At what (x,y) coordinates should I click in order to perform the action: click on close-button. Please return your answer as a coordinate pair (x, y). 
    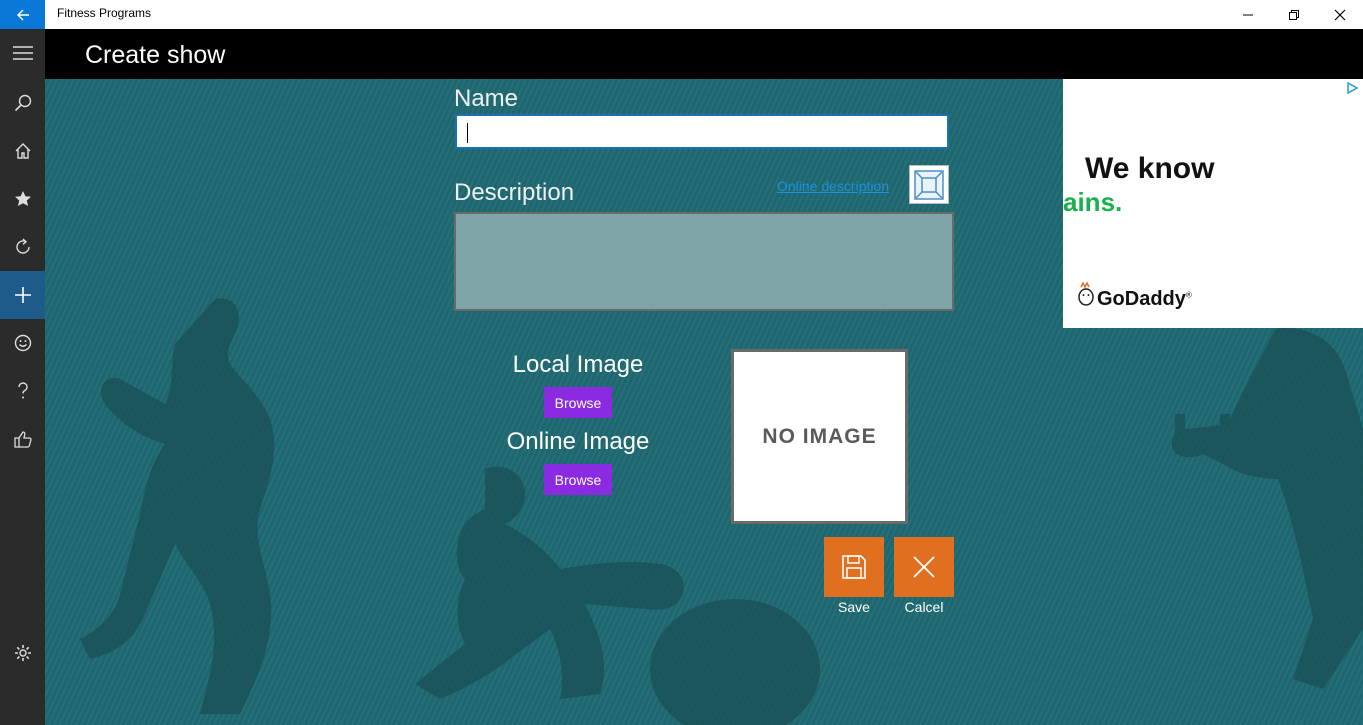
    Looking at the image, I should click on (1340, 14).